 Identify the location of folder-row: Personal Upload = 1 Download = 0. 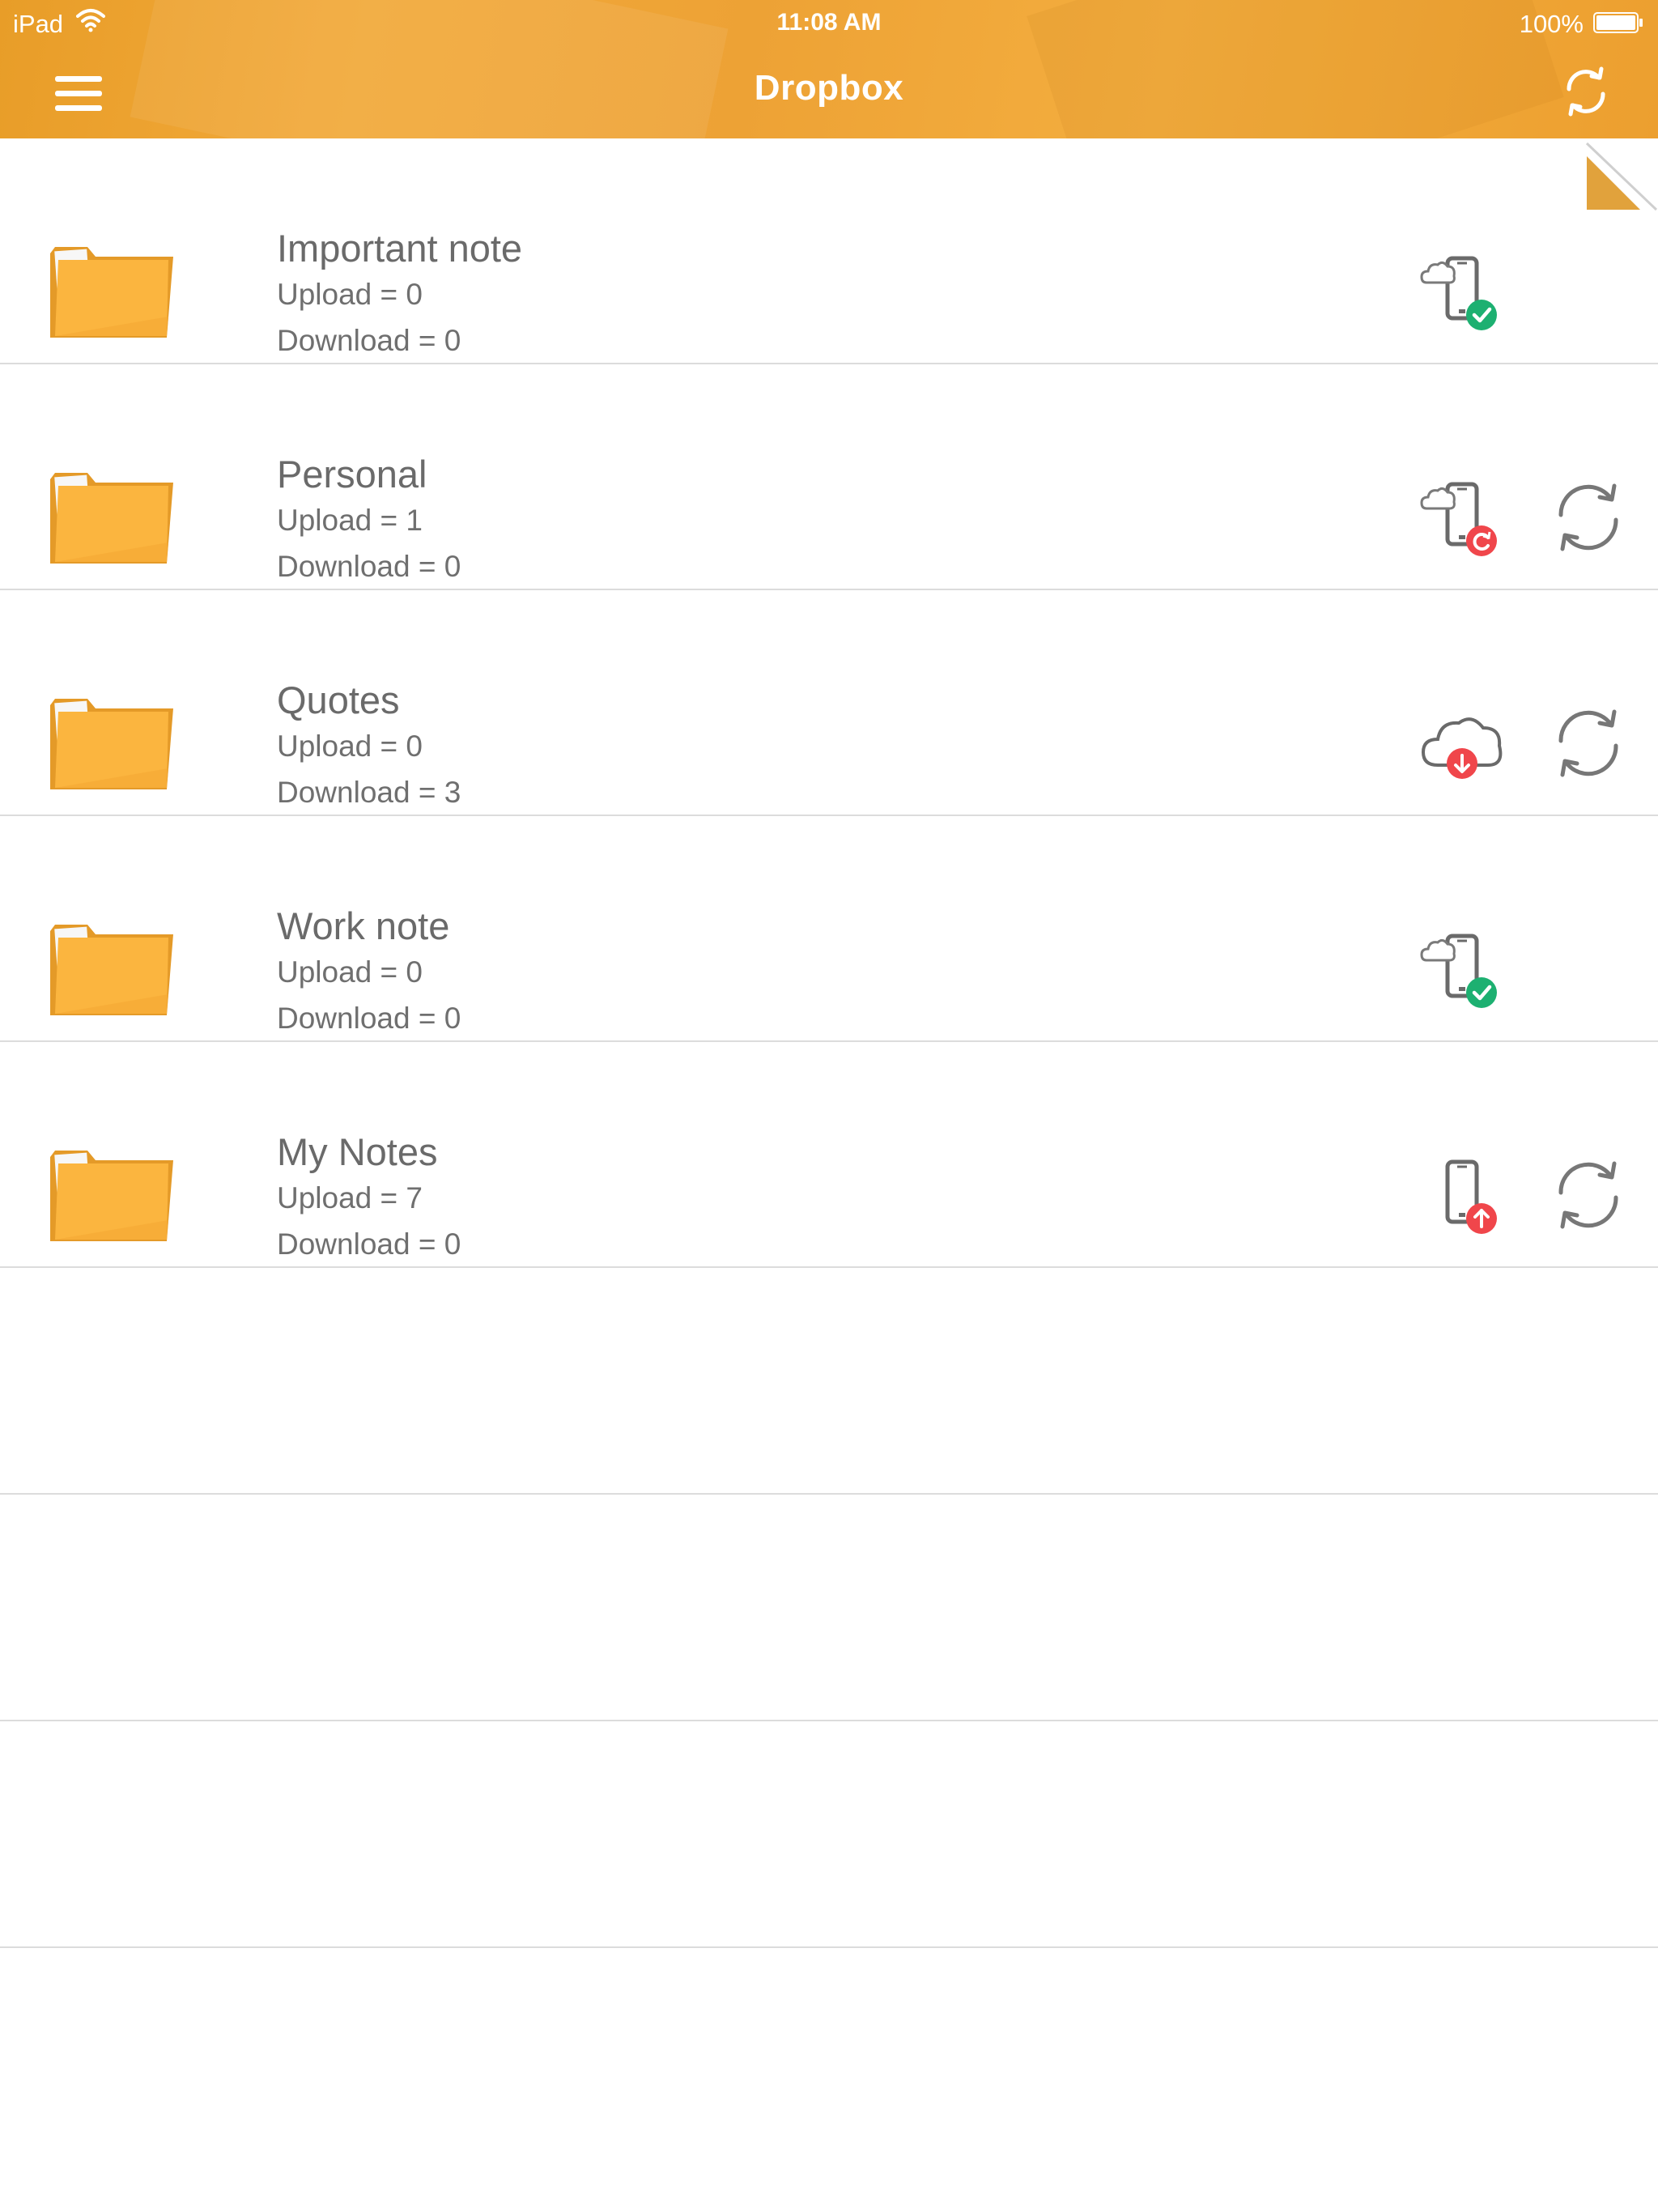
(829, 477).